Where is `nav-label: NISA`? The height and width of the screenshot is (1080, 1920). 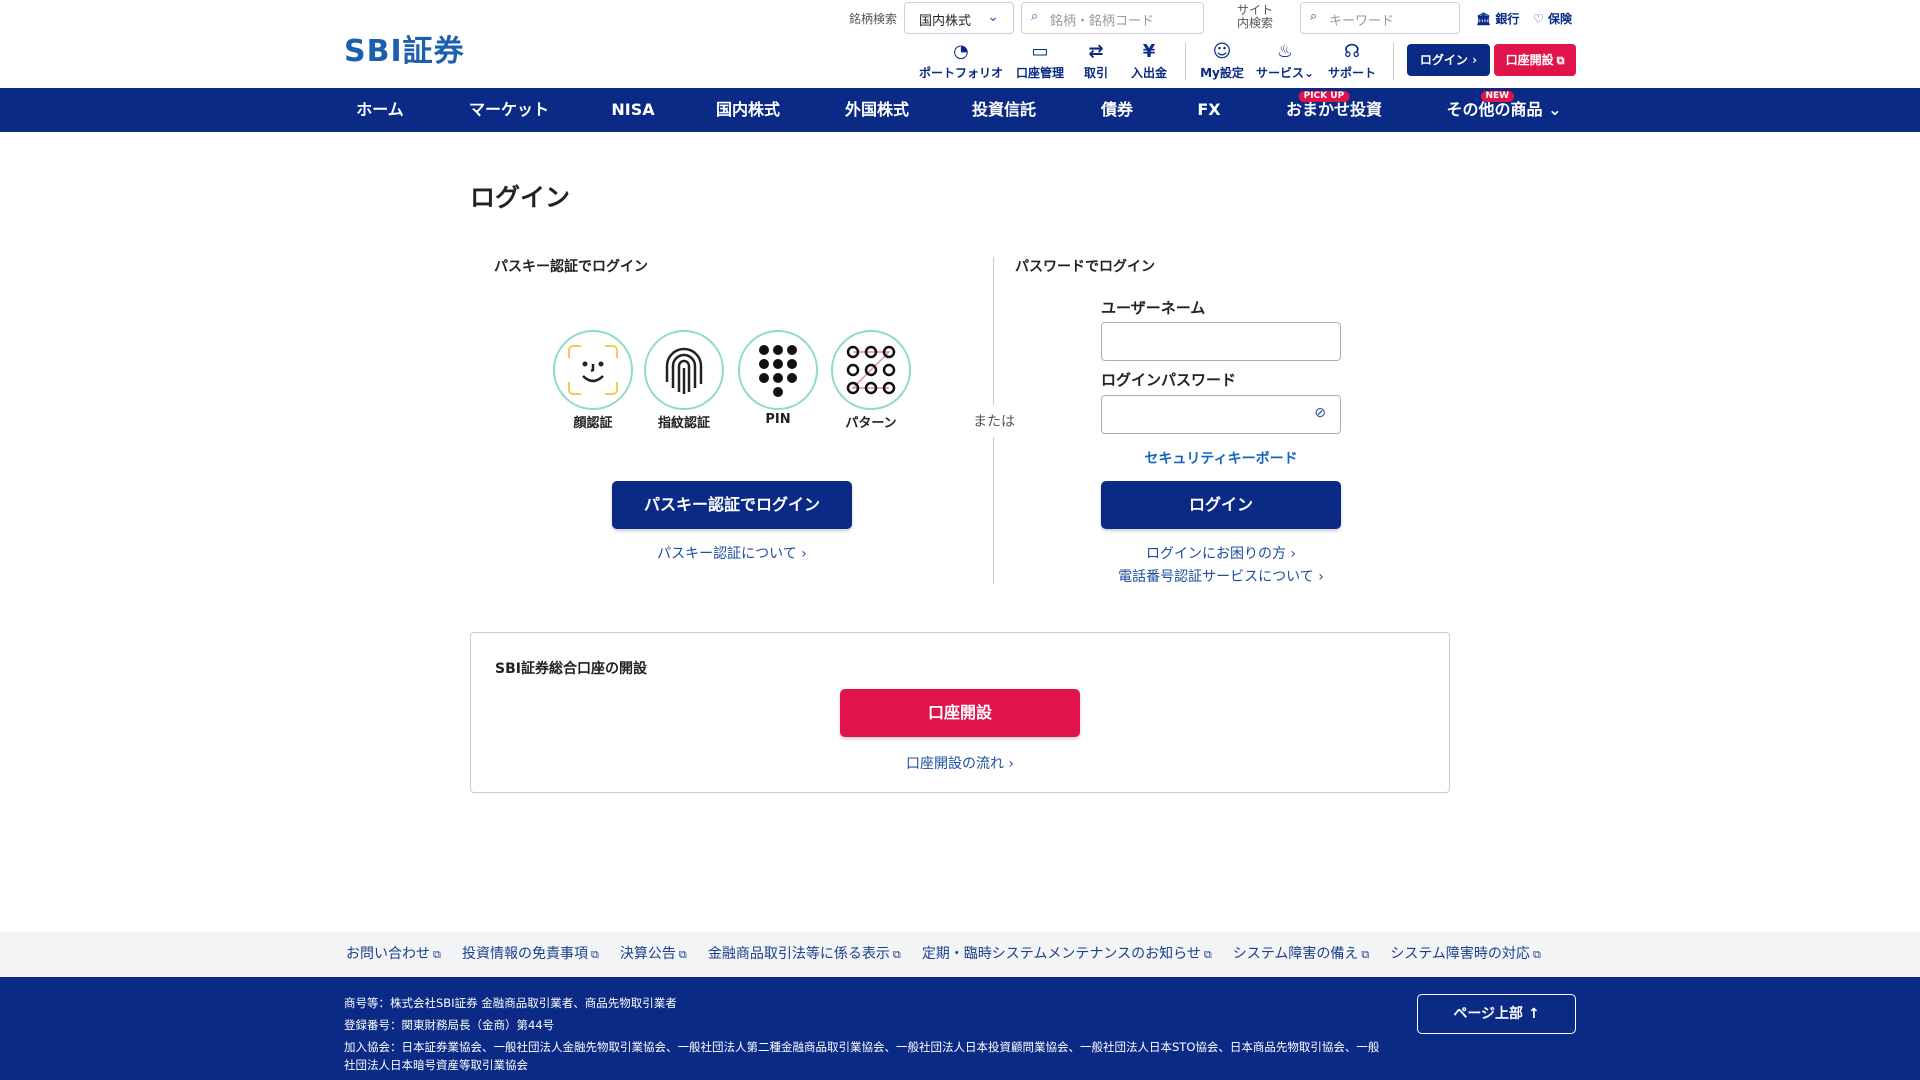
nav-label: NISA is located at coordinates (633, 109).